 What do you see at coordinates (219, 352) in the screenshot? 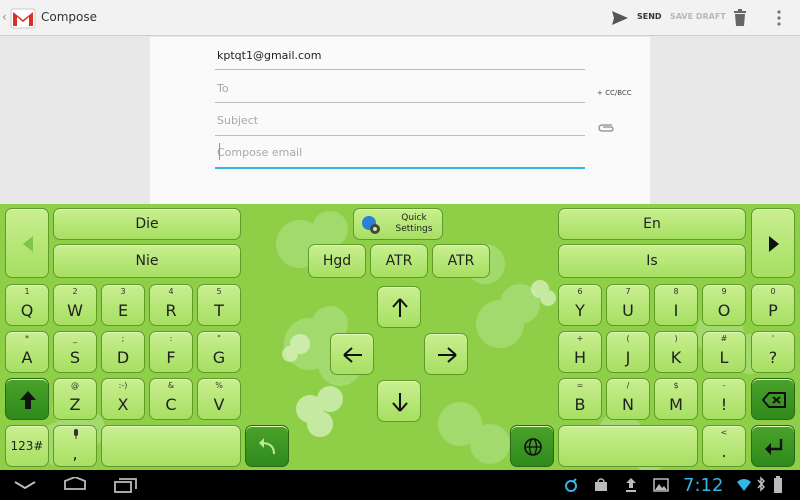
I see `key-g: " G` at bounding box center [219, 352].